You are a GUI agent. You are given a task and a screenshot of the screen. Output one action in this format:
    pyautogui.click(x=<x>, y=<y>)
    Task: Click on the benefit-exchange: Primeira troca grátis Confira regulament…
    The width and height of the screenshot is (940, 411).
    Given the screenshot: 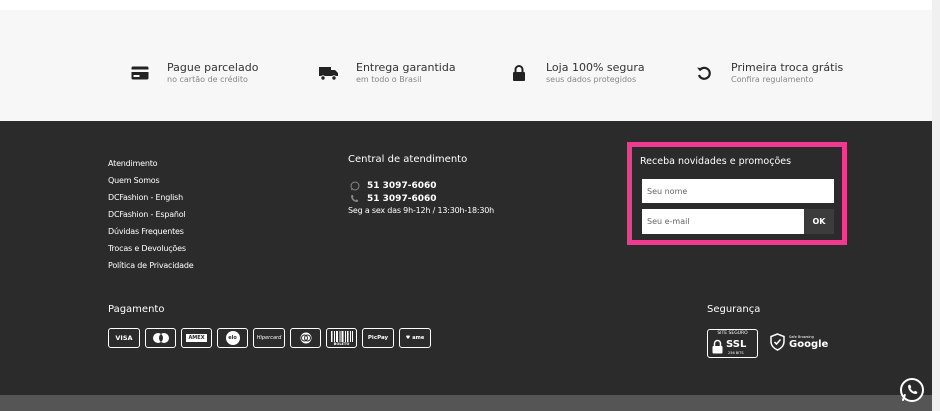 What is the action you would take?
    pyautogui.click(x=768, y=73)
    